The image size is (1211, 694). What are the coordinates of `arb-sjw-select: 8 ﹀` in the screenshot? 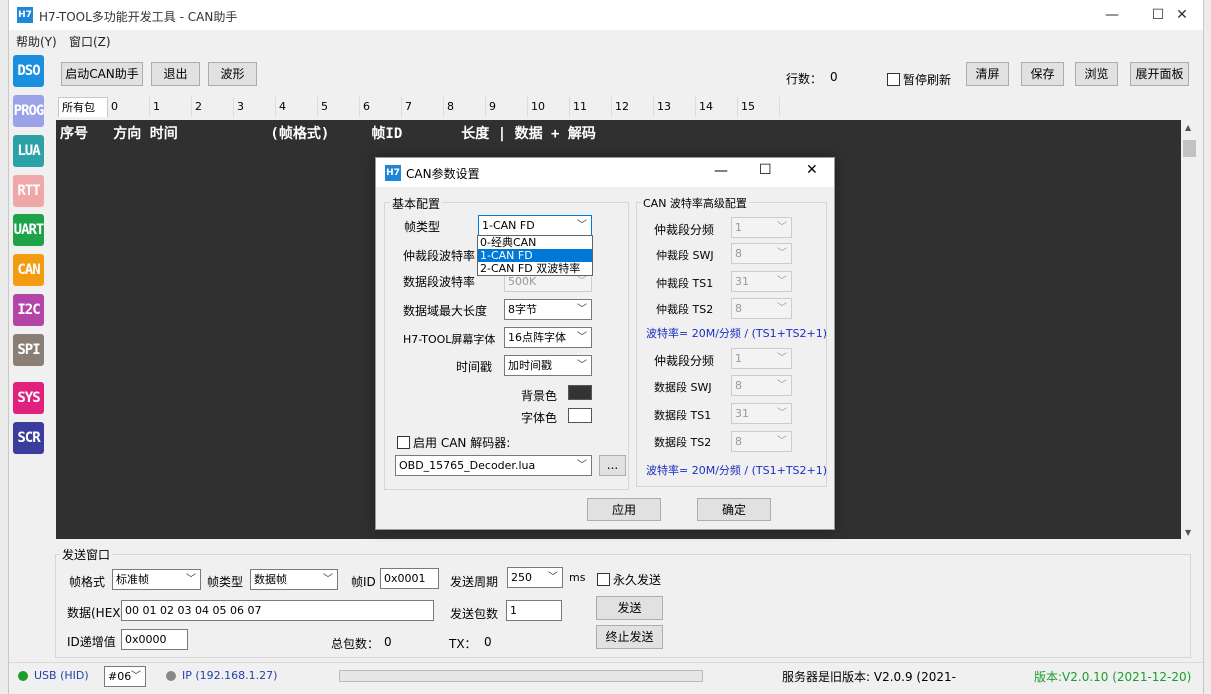 It's located at (761, 253).